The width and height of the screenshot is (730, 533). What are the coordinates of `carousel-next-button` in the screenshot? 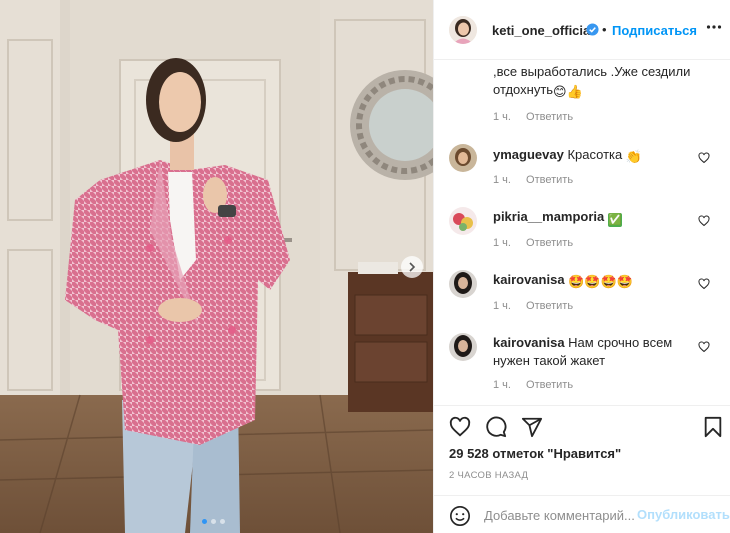 It's located at (412, 267).